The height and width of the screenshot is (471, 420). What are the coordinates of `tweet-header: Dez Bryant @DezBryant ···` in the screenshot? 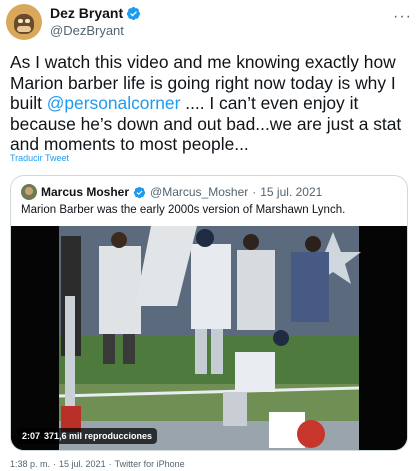 It's located at (210, 22).